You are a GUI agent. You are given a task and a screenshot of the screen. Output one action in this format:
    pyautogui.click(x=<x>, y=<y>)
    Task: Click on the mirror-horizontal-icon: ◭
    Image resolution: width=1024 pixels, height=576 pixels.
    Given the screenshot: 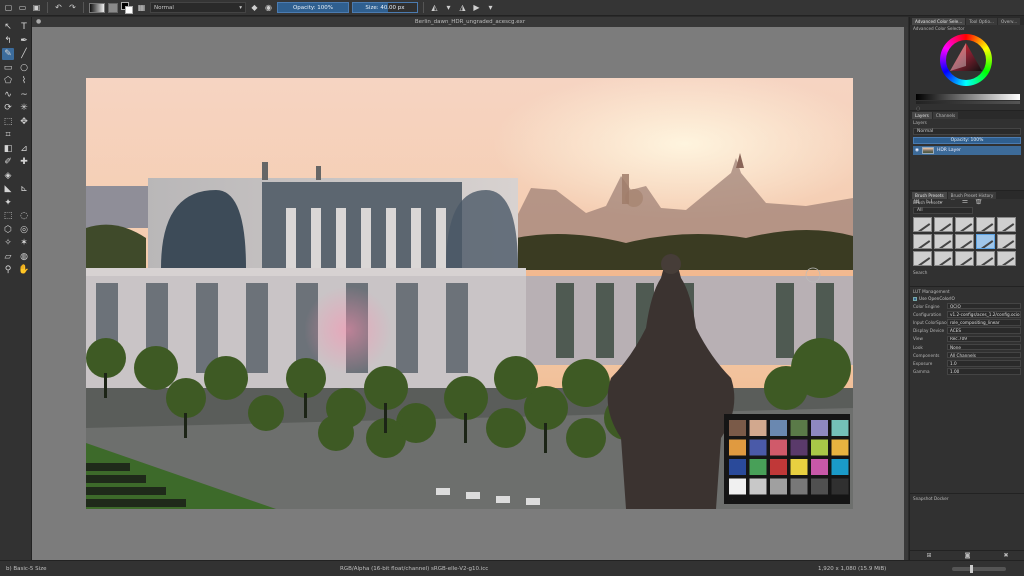 What is the action you would take?
    pyautogui.click(x=434, y=7)
    